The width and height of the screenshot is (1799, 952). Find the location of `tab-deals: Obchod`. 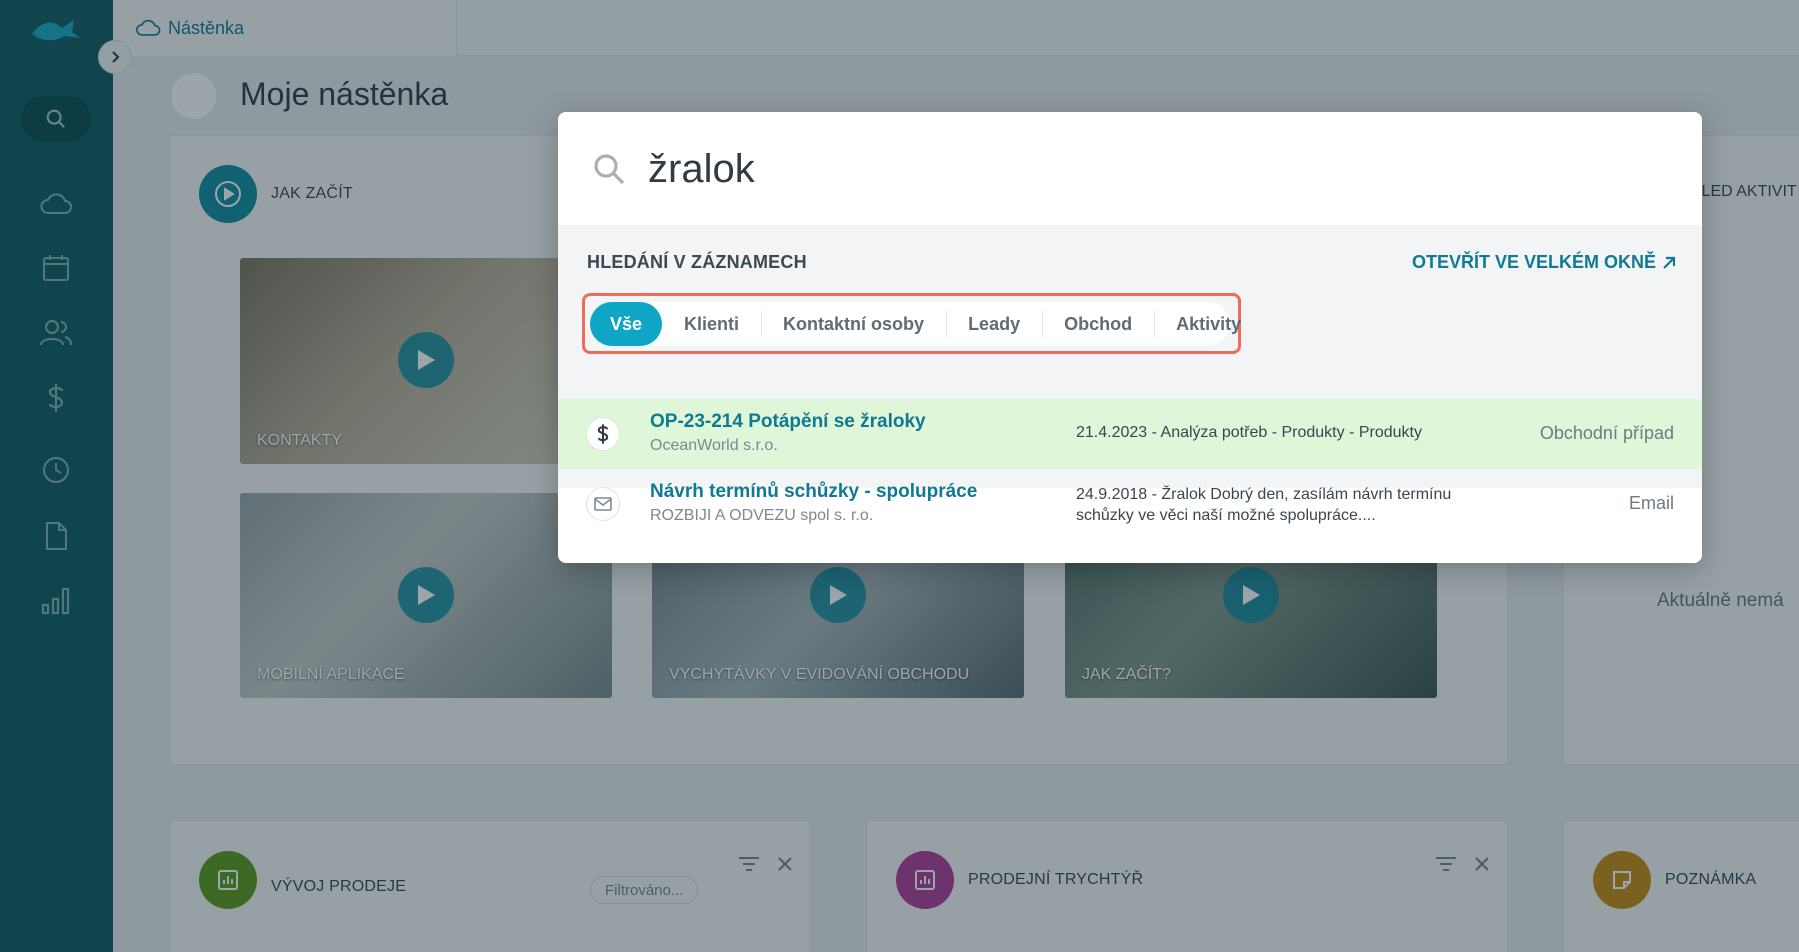

tab-deals: Obchod is located at coordinates (1098, 324).